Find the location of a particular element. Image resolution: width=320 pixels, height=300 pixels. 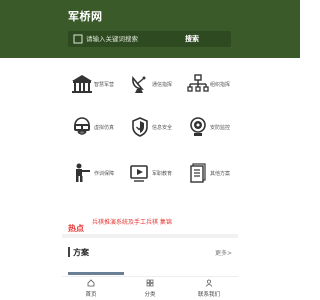

search-bar is located at coordinates (149, 39).